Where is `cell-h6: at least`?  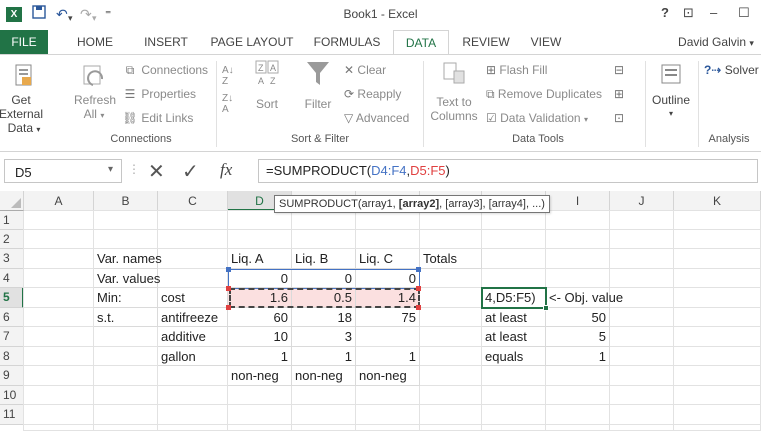 cell-h6: at least is located at coordinates (514, 317).